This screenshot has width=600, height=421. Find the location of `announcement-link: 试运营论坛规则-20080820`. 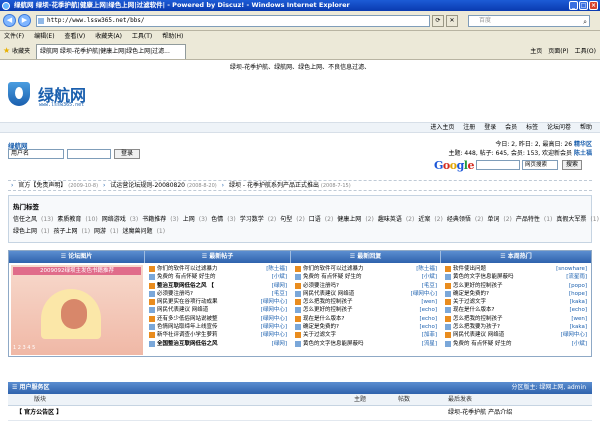

announcement-link: 试运营论坛规则-20080820 is located at coordinates (147, 185).